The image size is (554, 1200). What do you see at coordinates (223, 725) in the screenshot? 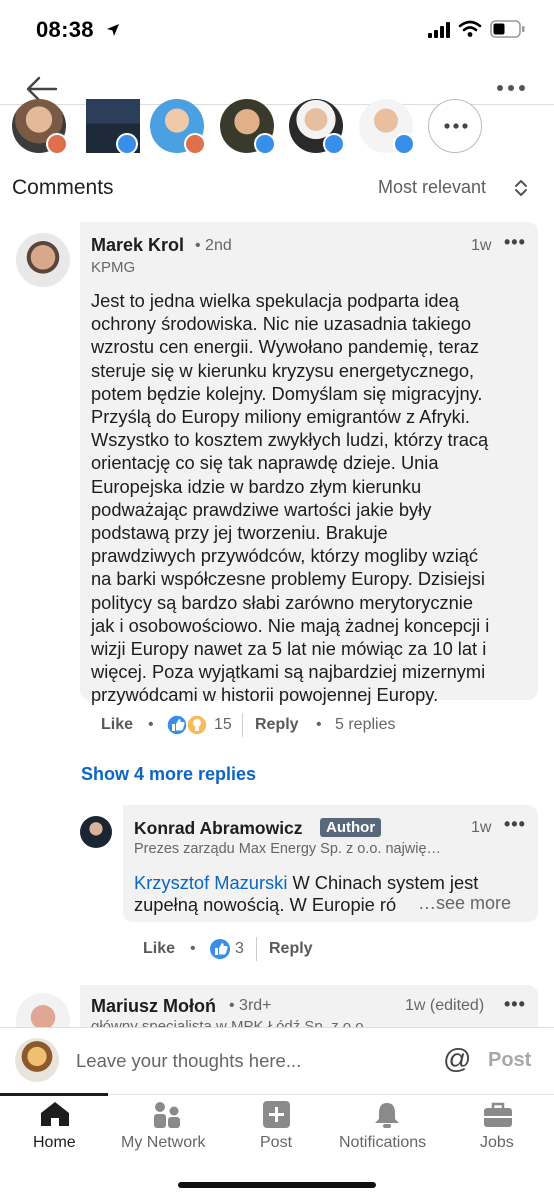
I see `reaction-count: 15` at bounding box center [223, 725].